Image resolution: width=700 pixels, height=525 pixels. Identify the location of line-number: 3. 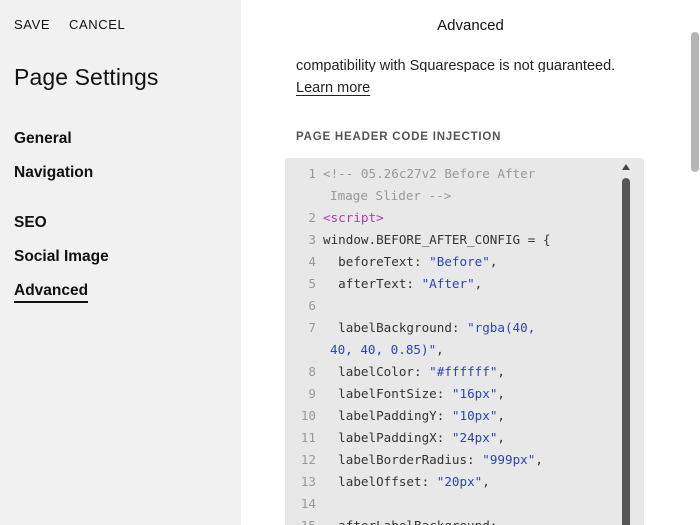
(312, 239).